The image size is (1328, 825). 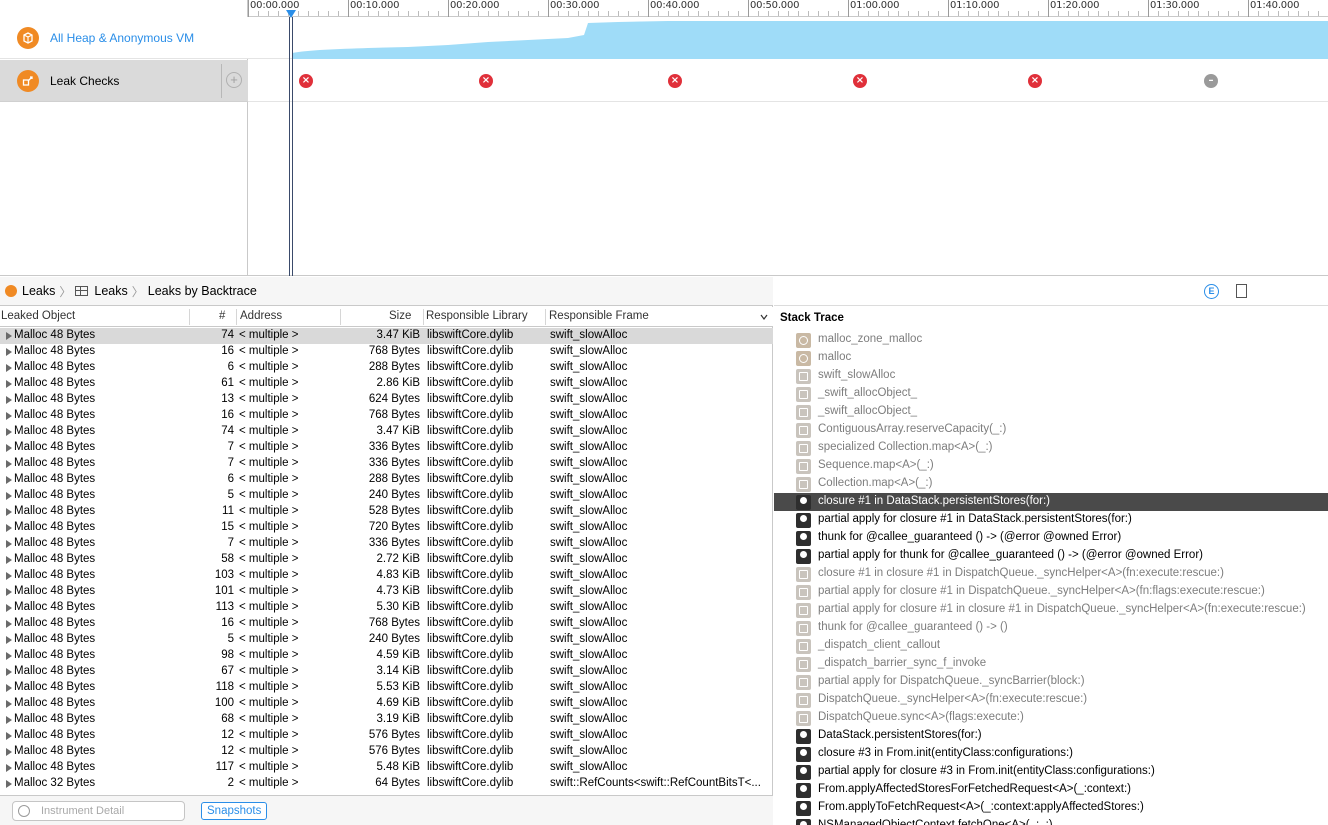 What do you see at coordinates (599, 316) in the screenshot?
I see `column-header-frame: Responsible Frame` at bounding box center [599, 316].